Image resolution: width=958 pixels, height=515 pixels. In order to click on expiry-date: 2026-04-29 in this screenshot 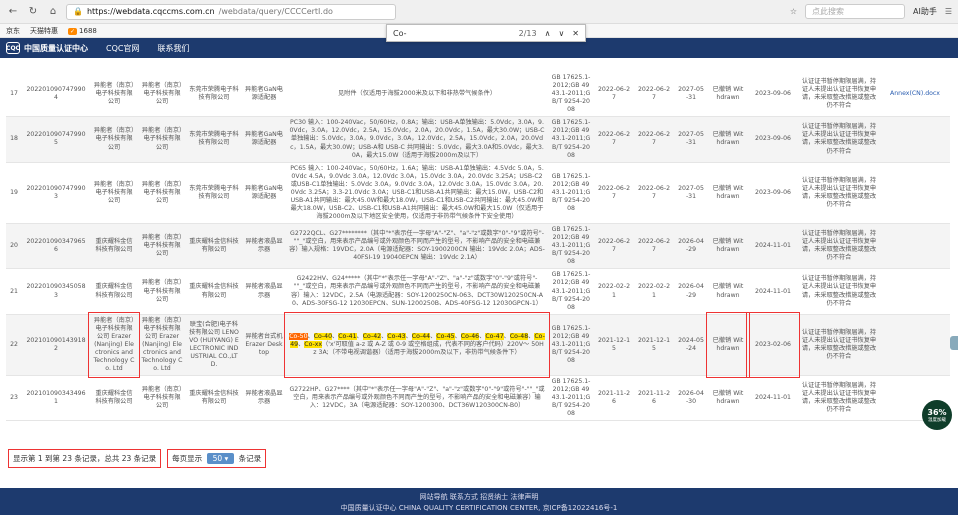, I will do `click(691, 291)`.